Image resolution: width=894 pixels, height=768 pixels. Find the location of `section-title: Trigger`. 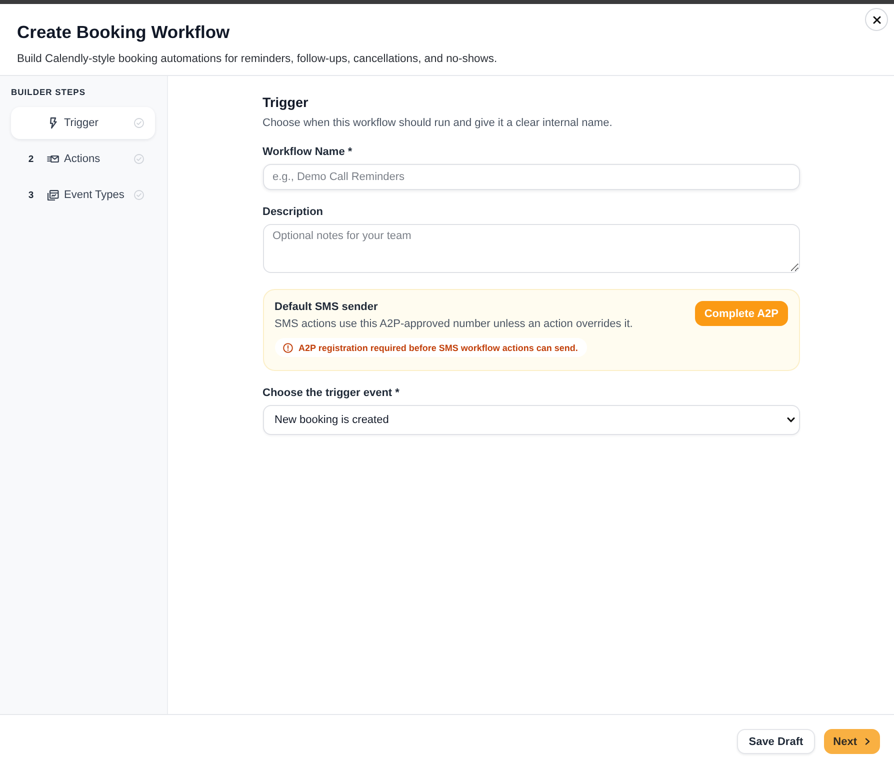

section-title: Trigger is located at coordinates (286, 103).